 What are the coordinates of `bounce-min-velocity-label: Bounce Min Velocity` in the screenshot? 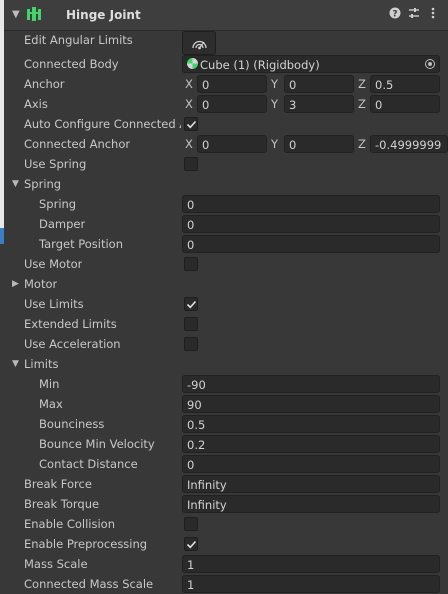 It's located at (97, 444).